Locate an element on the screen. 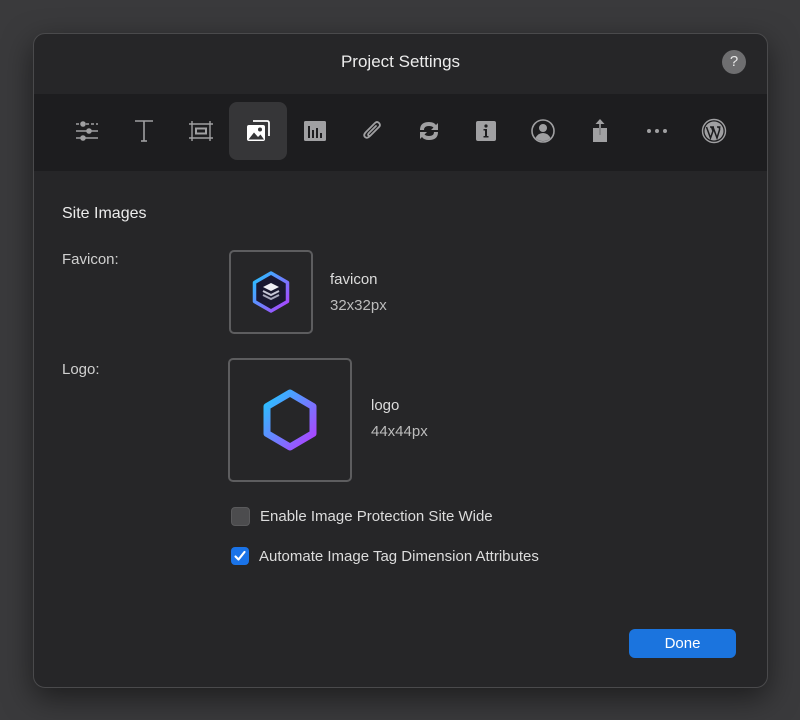  checkmark-icon is located at coordinates (240, 555).